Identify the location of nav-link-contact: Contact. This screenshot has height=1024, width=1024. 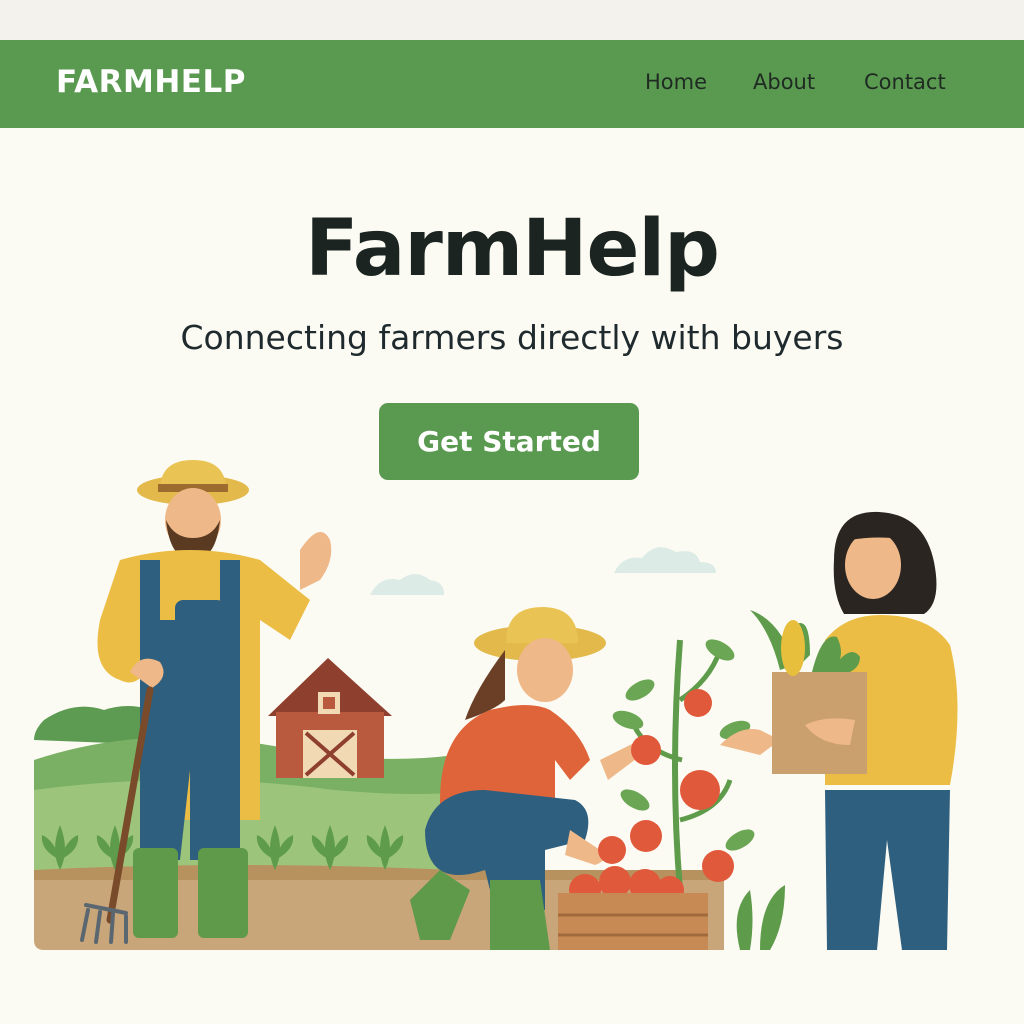
(905, 82).